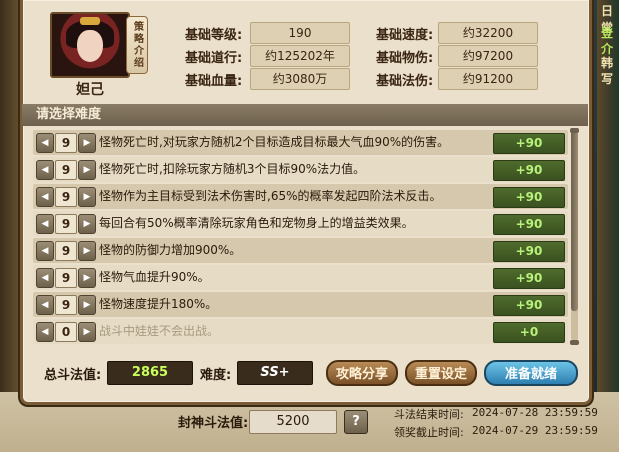 The width and height of the screenshot is (619, 452). Describe the element at coordinates (488, 79) in the screenshot. I see `stat-value-magic-damage: 约91200` at that location.